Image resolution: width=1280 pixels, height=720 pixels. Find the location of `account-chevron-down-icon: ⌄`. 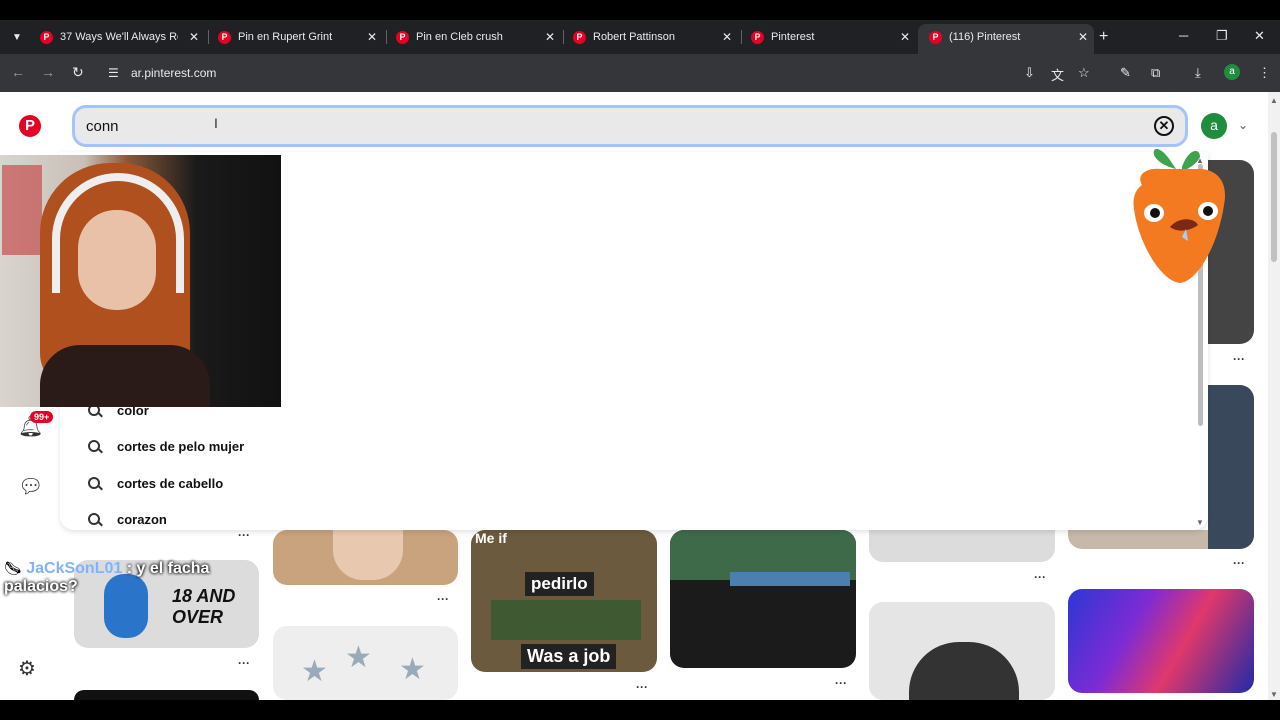

account-chevron-down-icon: ⌄ is located at coordinates (1243, 125).